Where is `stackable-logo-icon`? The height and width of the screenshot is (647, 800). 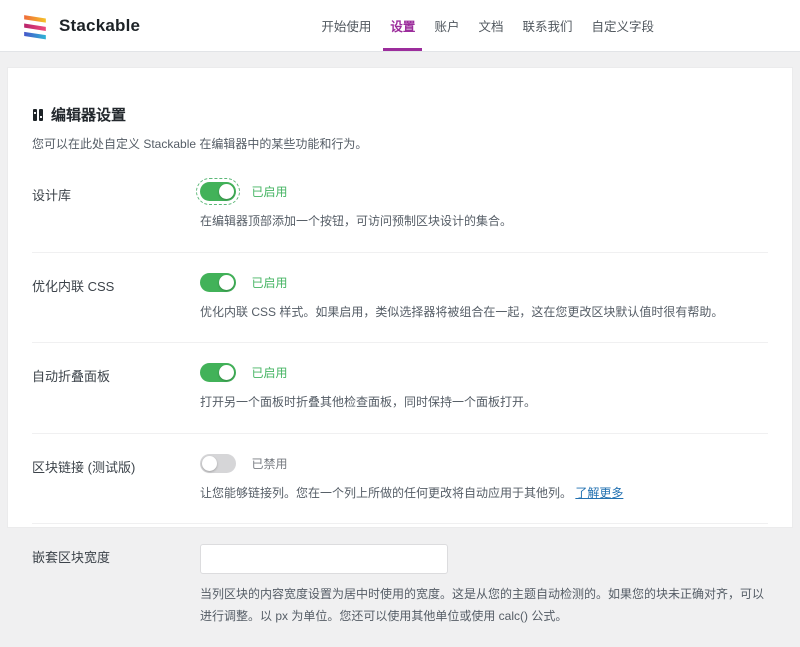 stackable-logo-icon is located at coordinates (35, 26).